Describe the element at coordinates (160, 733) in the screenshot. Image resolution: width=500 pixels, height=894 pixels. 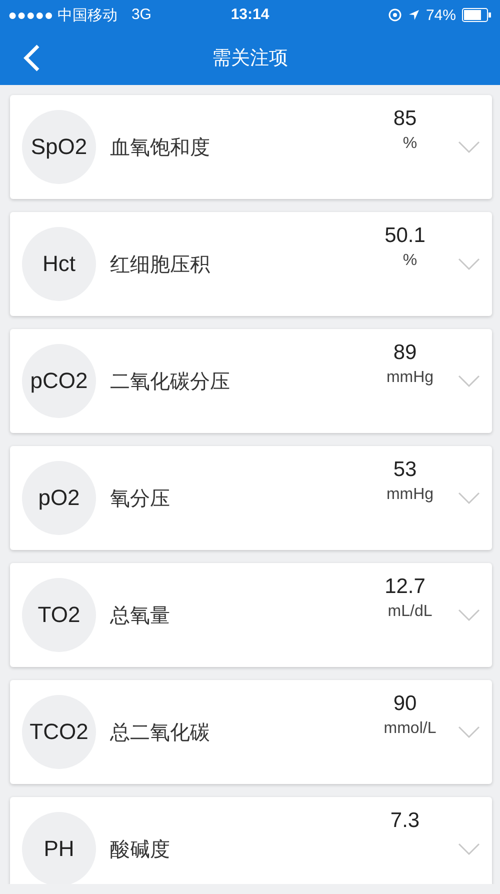
I see `item-name: 总二氧化碳` at that location.